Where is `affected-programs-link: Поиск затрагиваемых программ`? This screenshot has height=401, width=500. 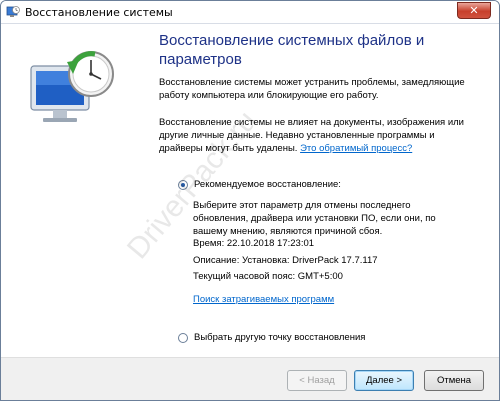
affected-programs-link: Поиск затрагиваемых программ is located at coordinates (263, 299).